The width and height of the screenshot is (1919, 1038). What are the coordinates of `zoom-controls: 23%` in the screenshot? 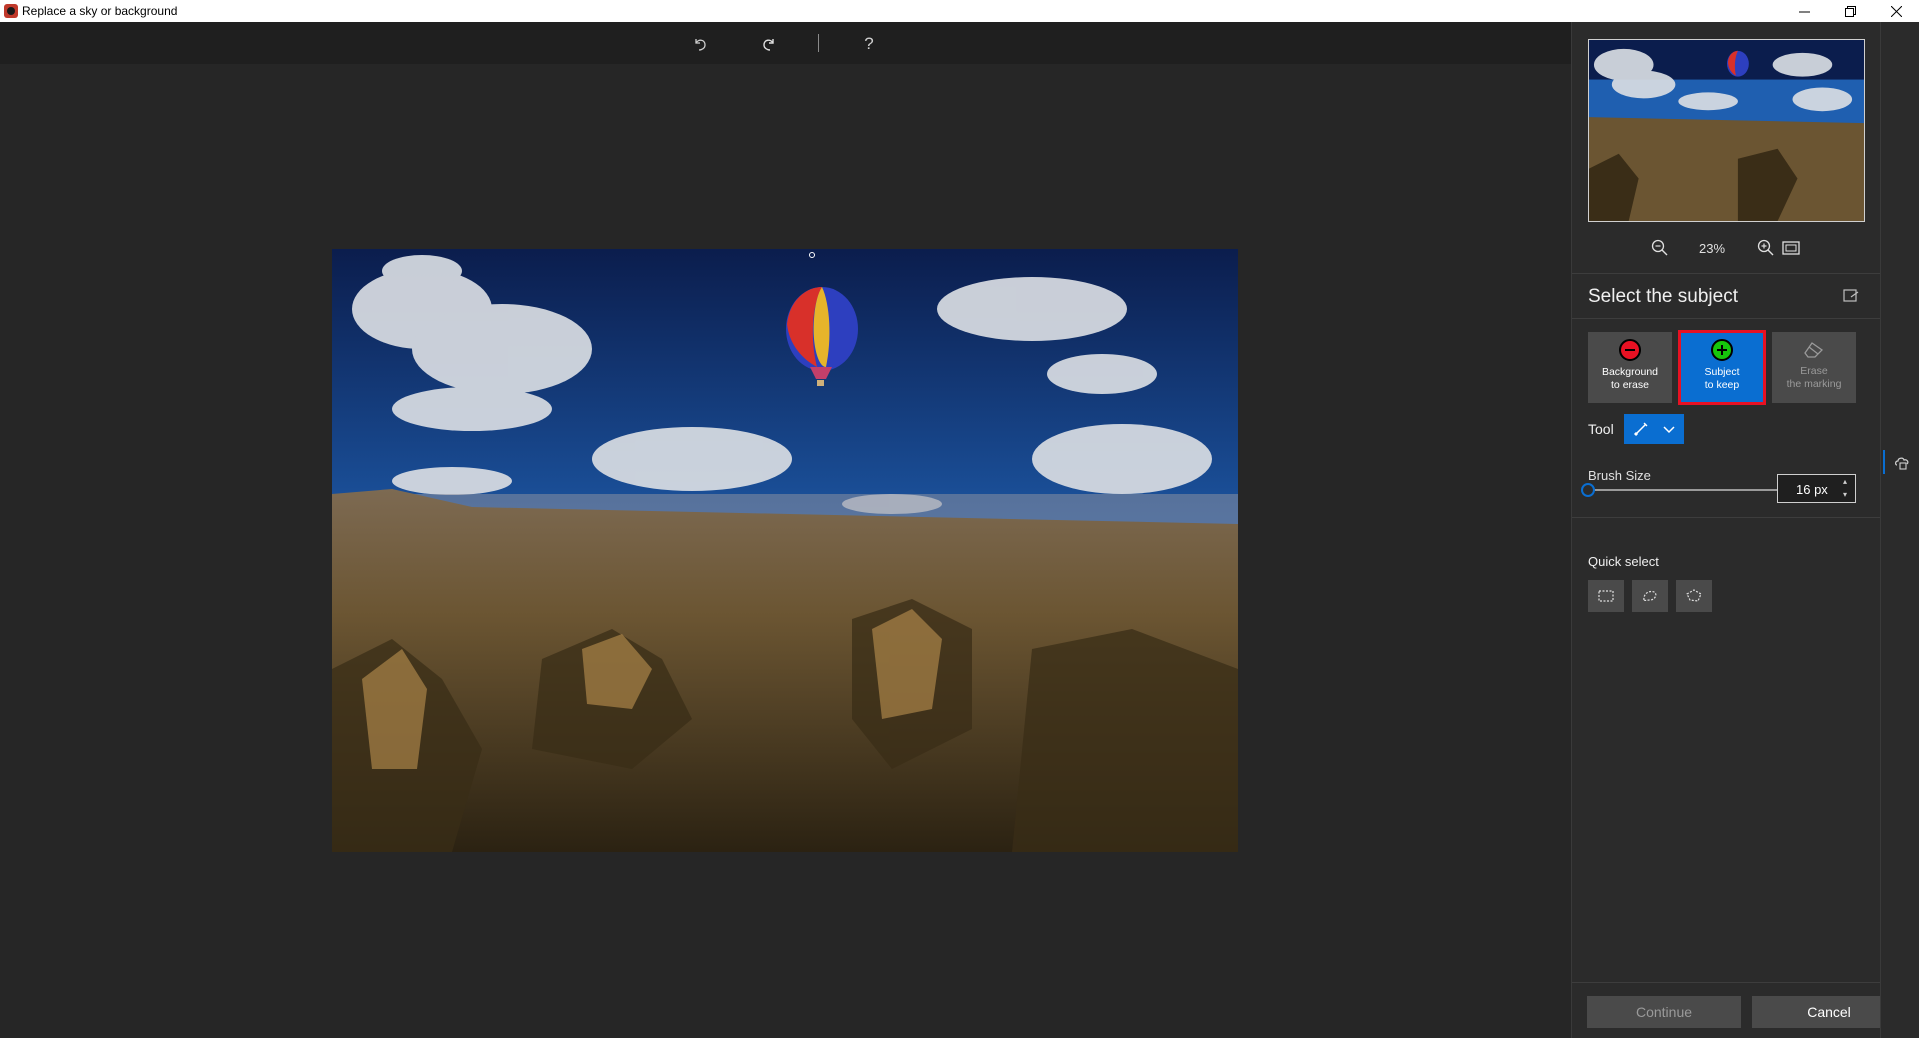 It's located at (1726, 248).